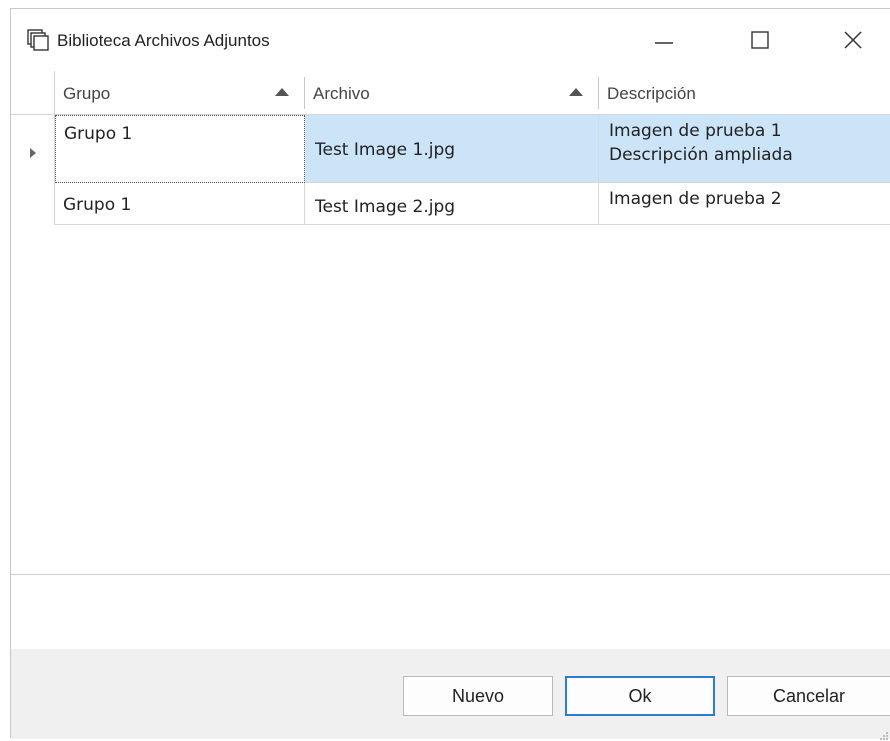 This screenshot has width=890, height=741. I want to click on grid-bottom-border, so click(450, 574).